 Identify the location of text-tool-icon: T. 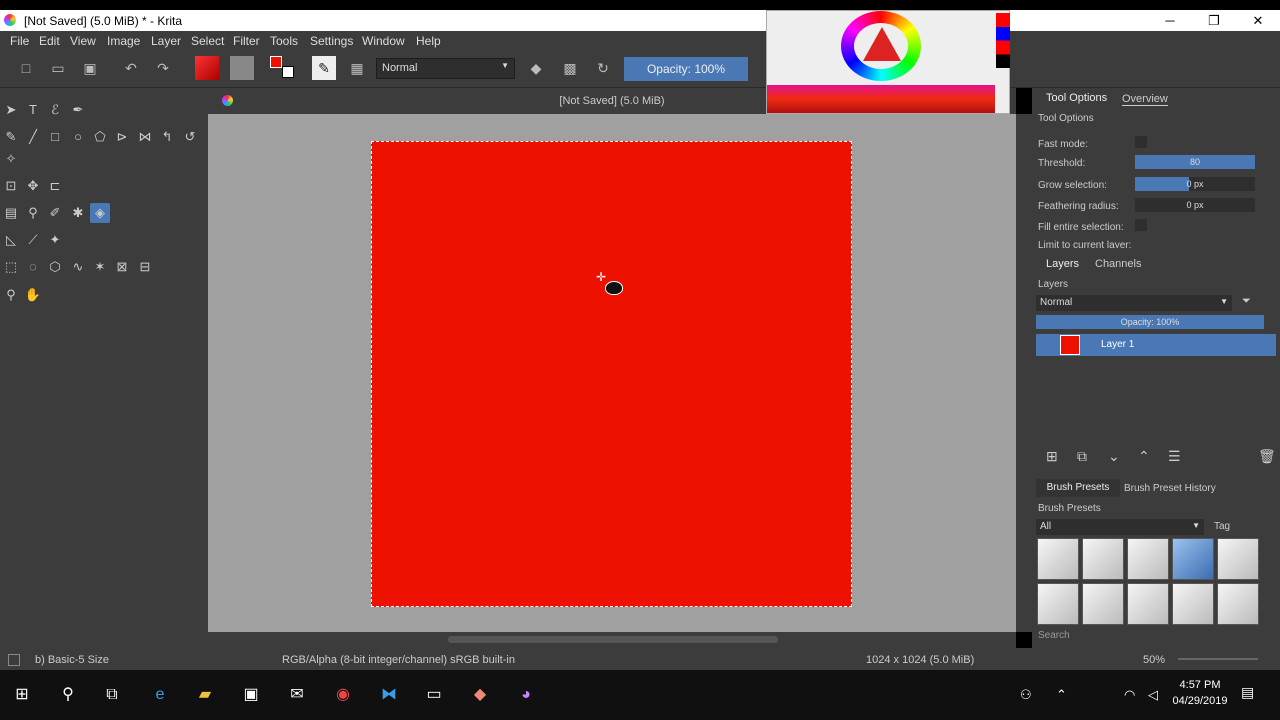
(33, 110).